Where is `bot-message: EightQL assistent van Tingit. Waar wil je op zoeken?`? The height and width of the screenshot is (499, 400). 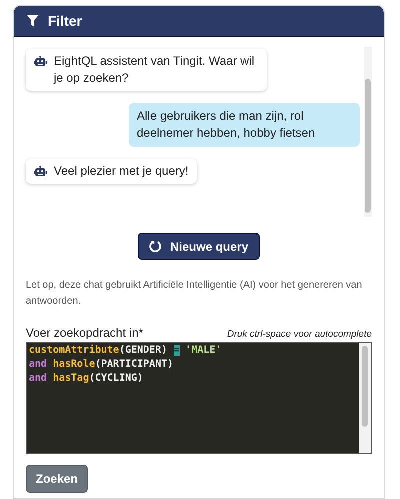 bot-message: EightQL assistent van Tingit. Waar wil je op zoeken? is located at coordinates (146, 70).